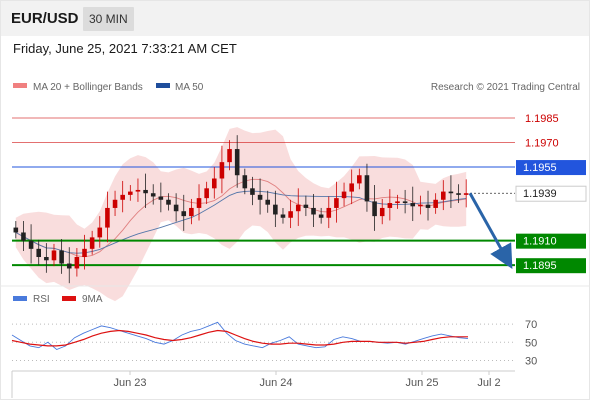 Image resolution: width=590 pixels, height=400 pixels. I want to click on x-axis: Jun 23 Jun 24 Jun 25 Jul 2, so click(307, 380).